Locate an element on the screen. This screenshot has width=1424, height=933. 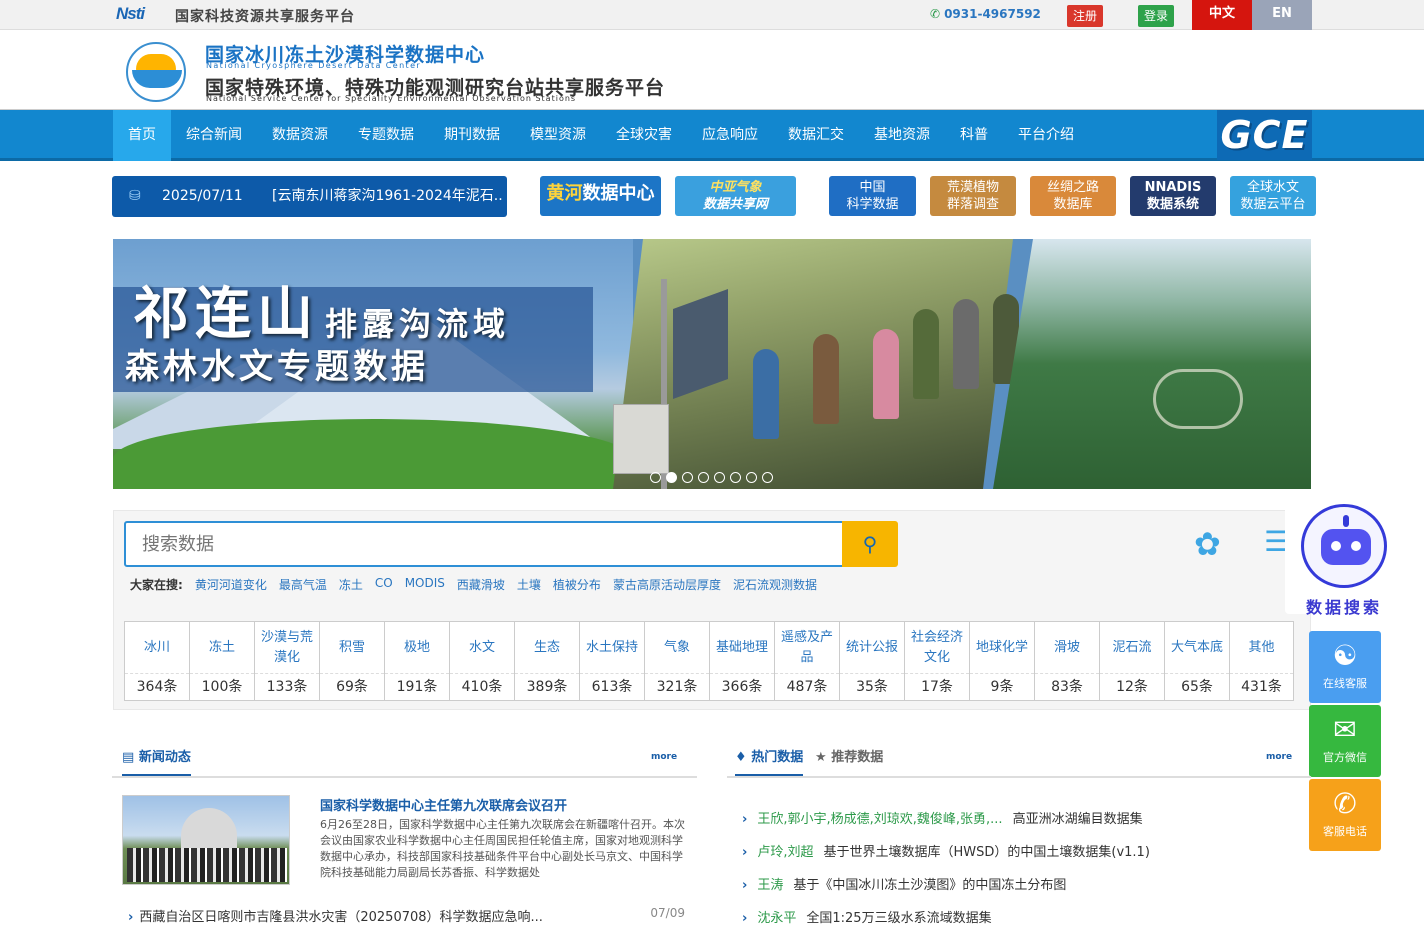
partner-yellow-river: 黄河数据中心 is located at coordinates (600, 196).